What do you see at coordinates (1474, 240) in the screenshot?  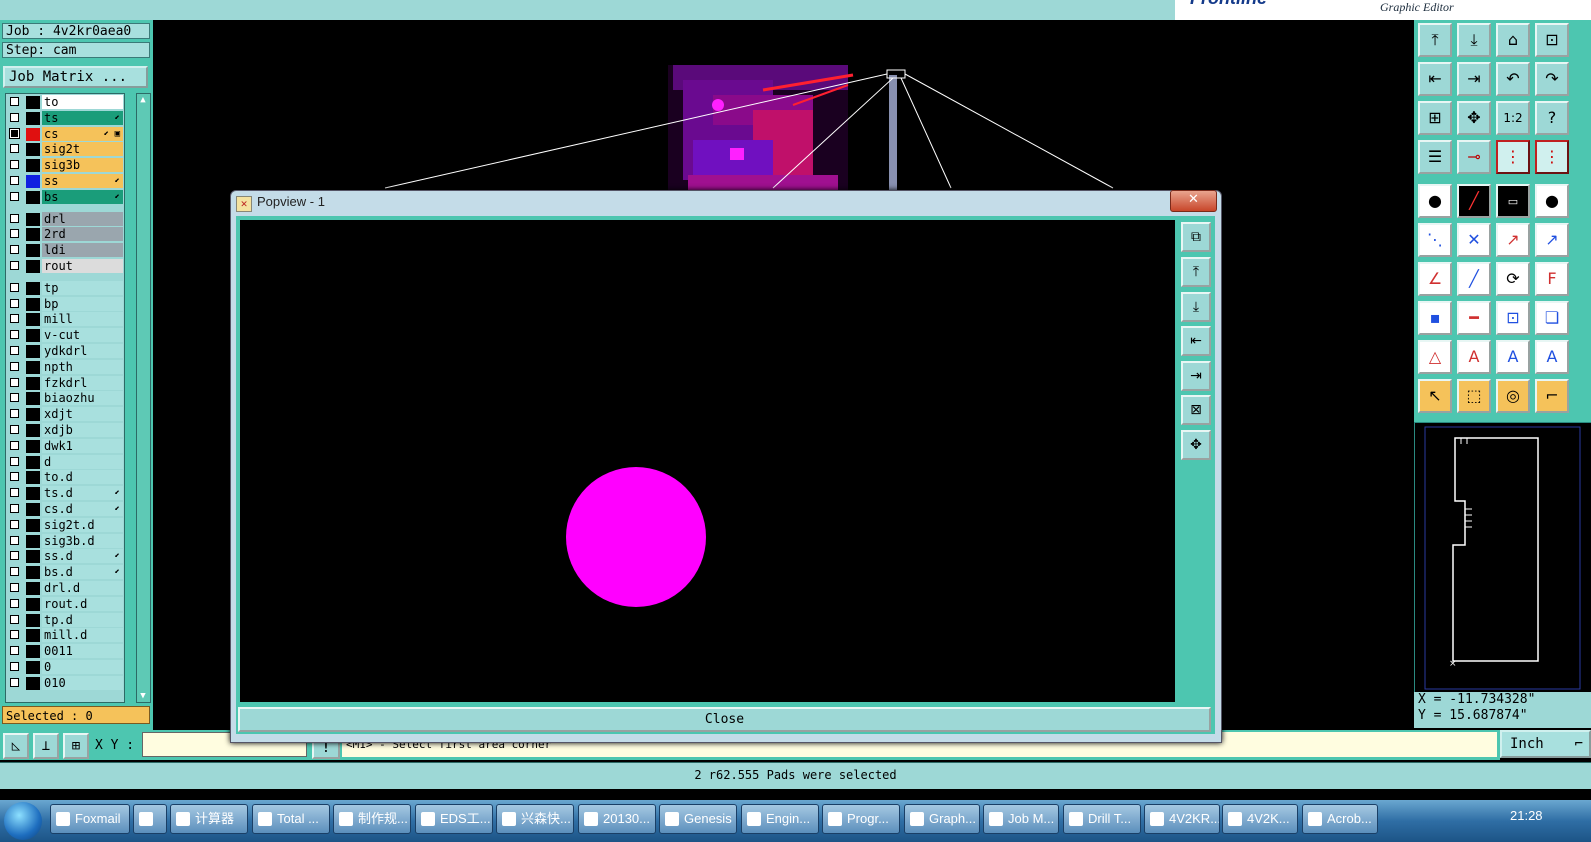 I see `cross-icon: ✕` at bounding box center [1474, 240].